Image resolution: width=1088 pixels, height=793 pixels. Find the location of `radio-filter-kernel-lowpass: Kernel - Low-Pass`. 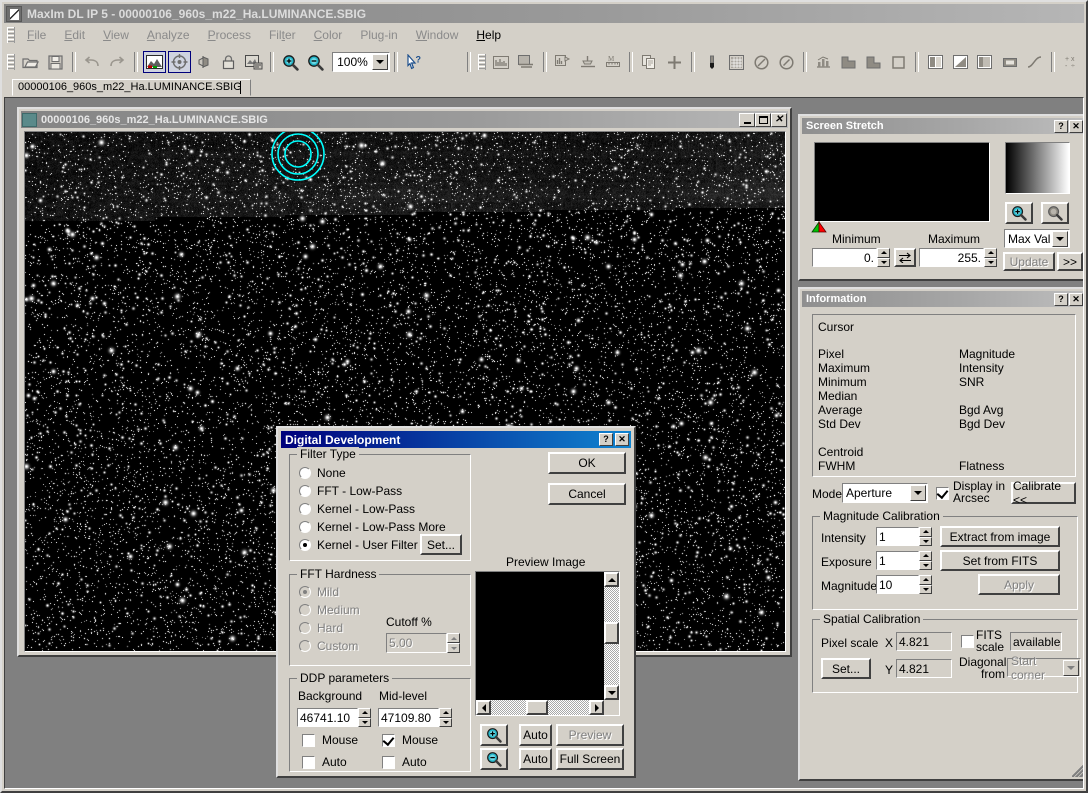

radio-filter-kernel-lowpass: Kernel - Low-Pass is located at coordinates (357, 509).